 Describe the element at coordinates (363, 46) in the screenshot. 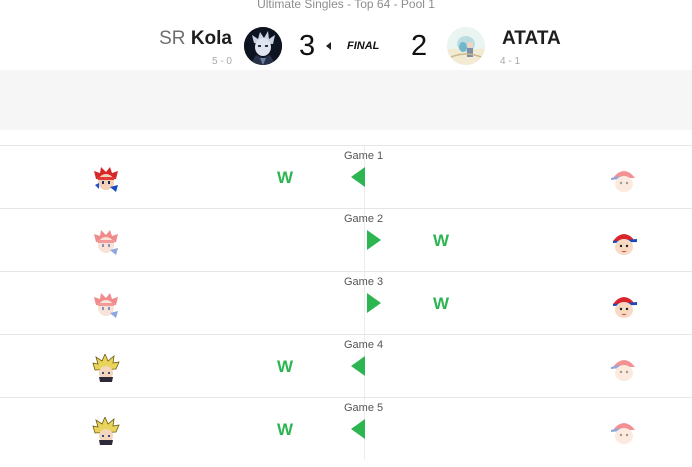

I see `match-status: FINAL` at that location.